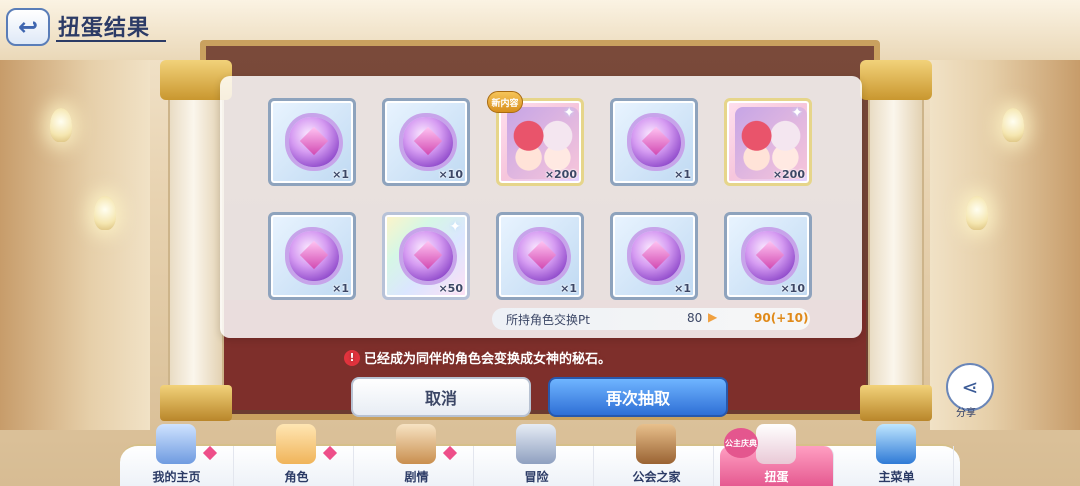  What do you see at coordinates (536, 444) in the screenshot?
I see `sword-icon` at bounding box center [536, 444].